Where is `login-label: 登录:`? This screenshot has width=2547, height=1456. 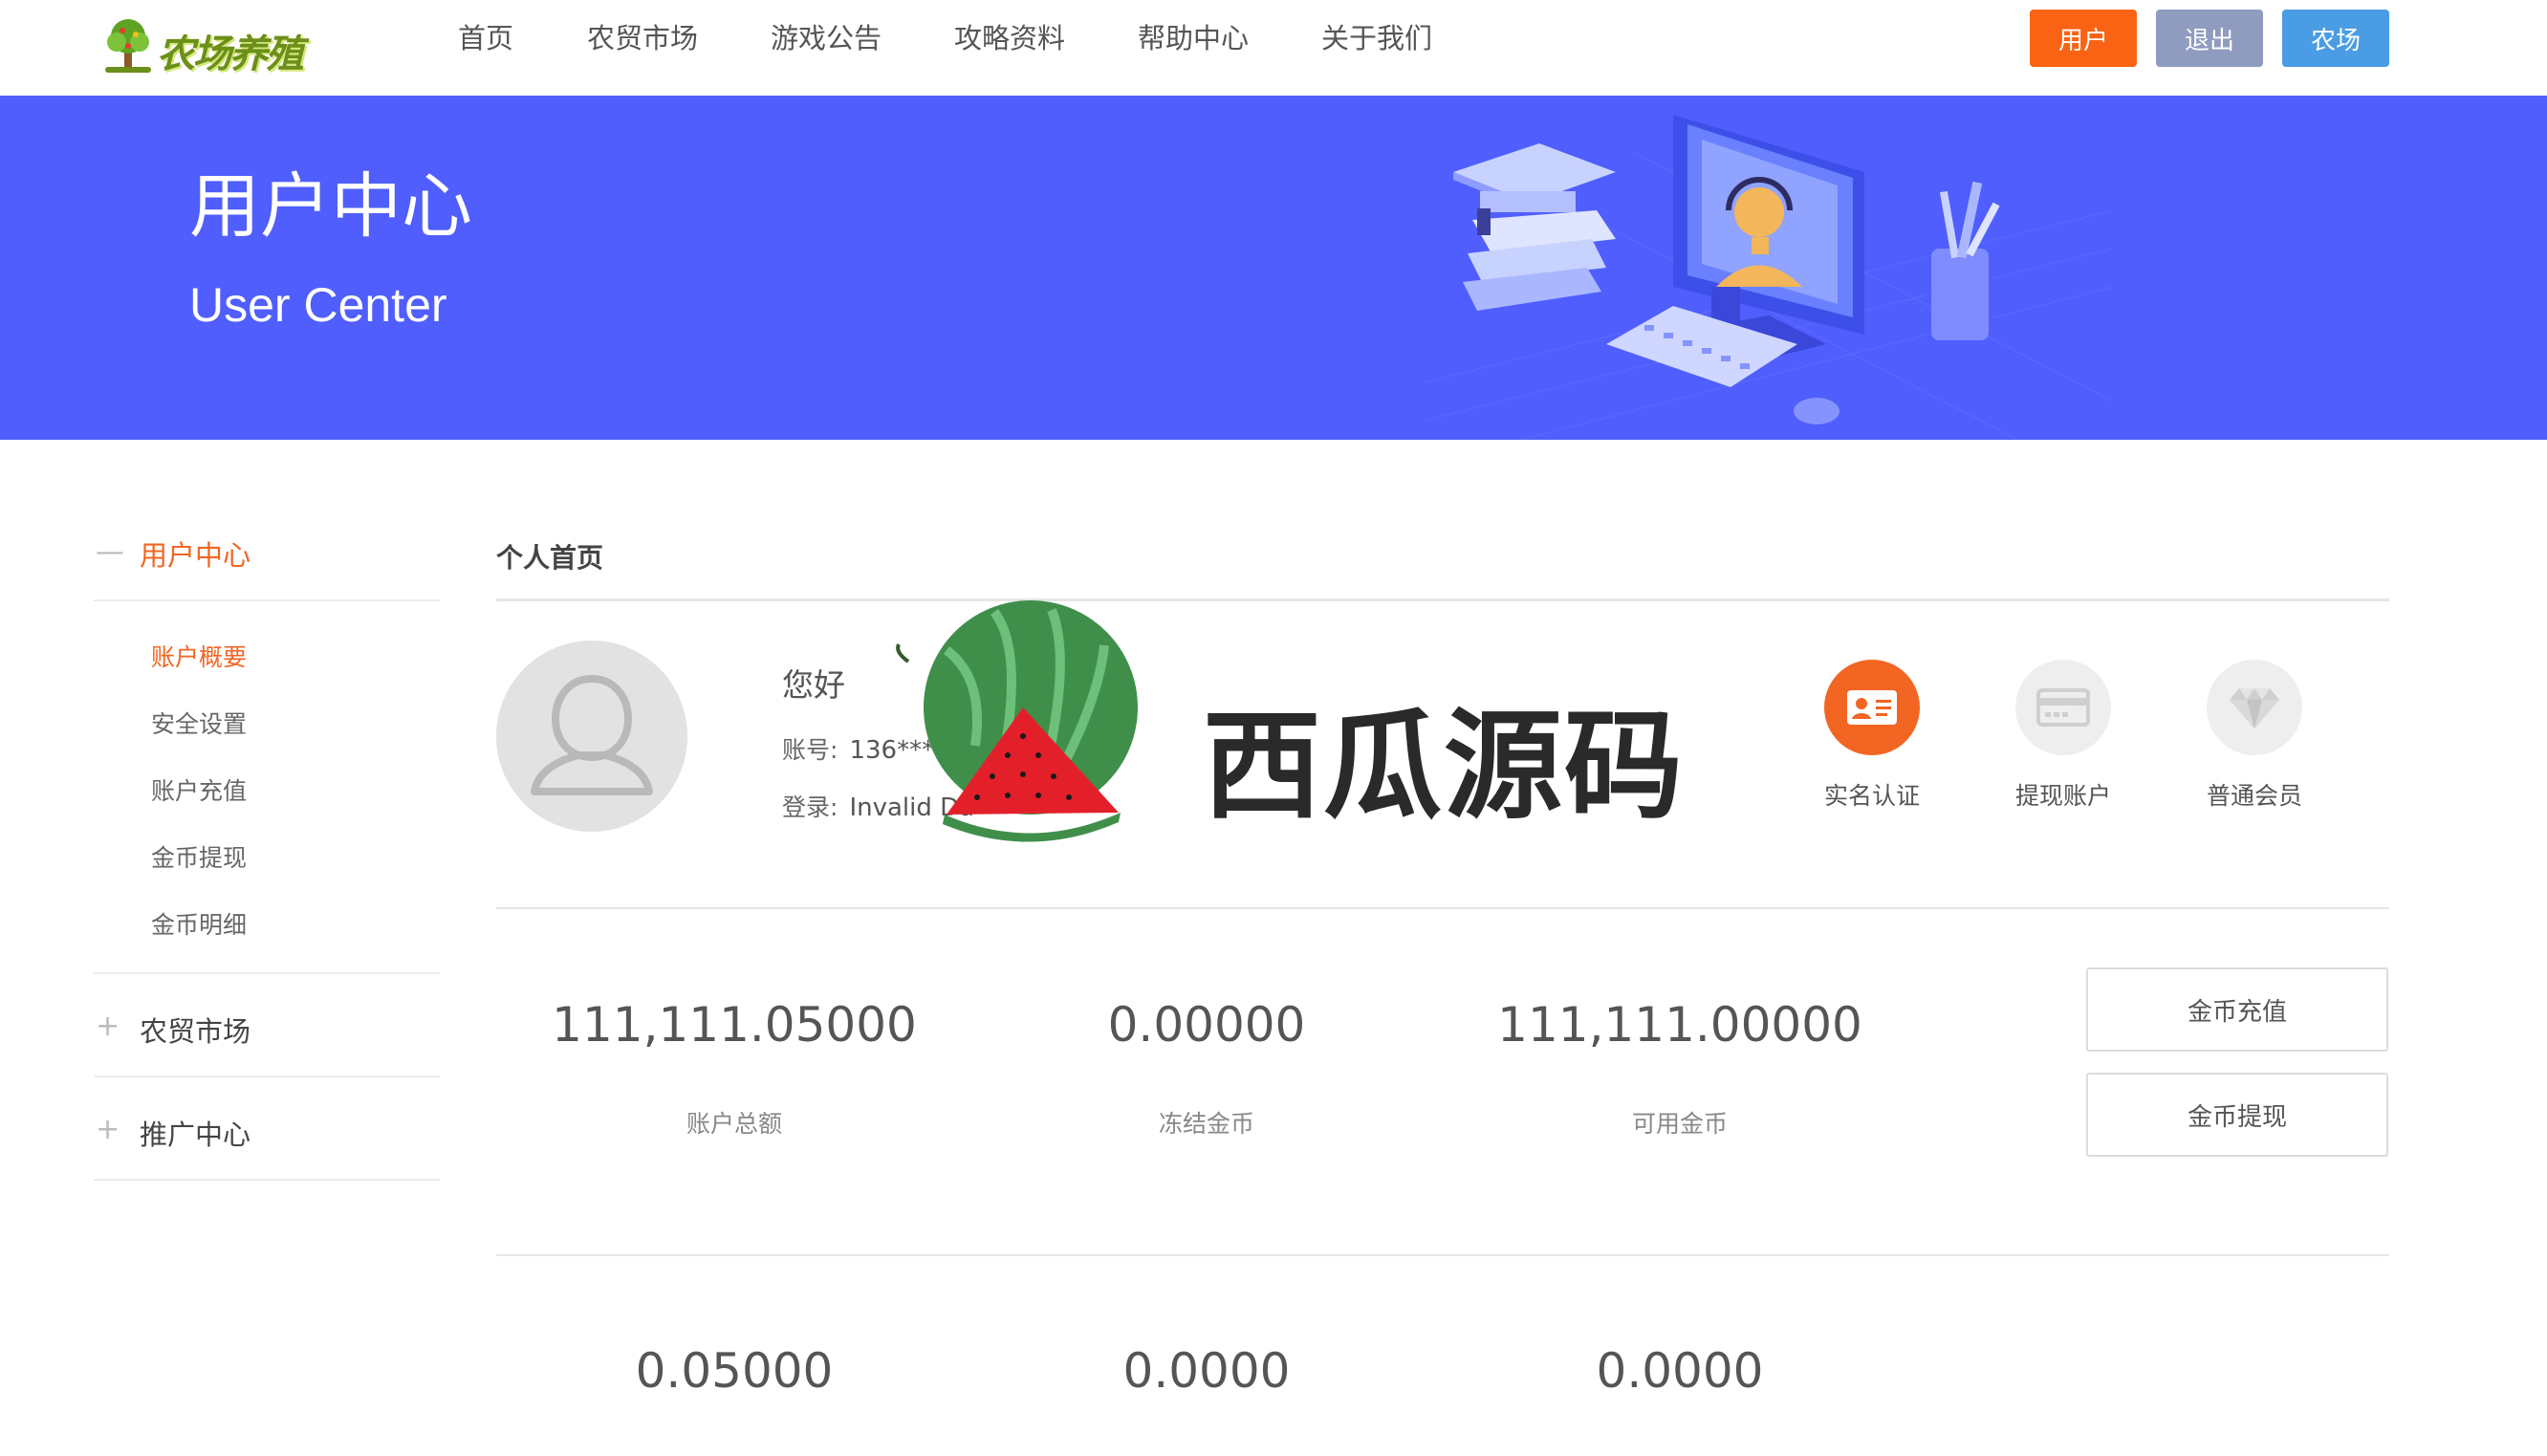 login-label: 登录: is located at coordinates (810, 807).